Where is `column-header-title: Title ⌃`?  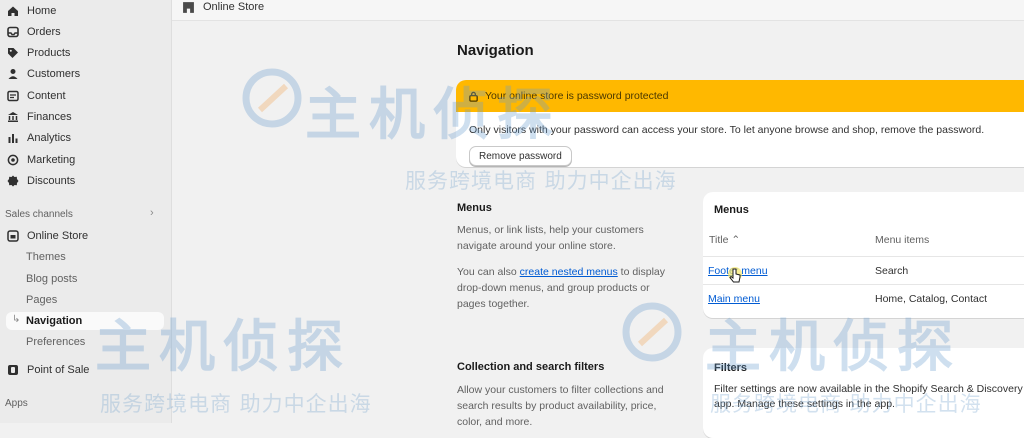 column-header-title: Title ⌃ is located at coordinates (724, 240).